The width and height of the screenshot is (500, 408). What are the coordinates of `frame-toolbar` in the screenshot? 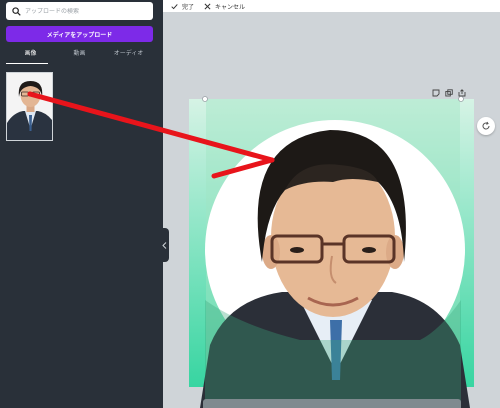 It's located at (447, 92).